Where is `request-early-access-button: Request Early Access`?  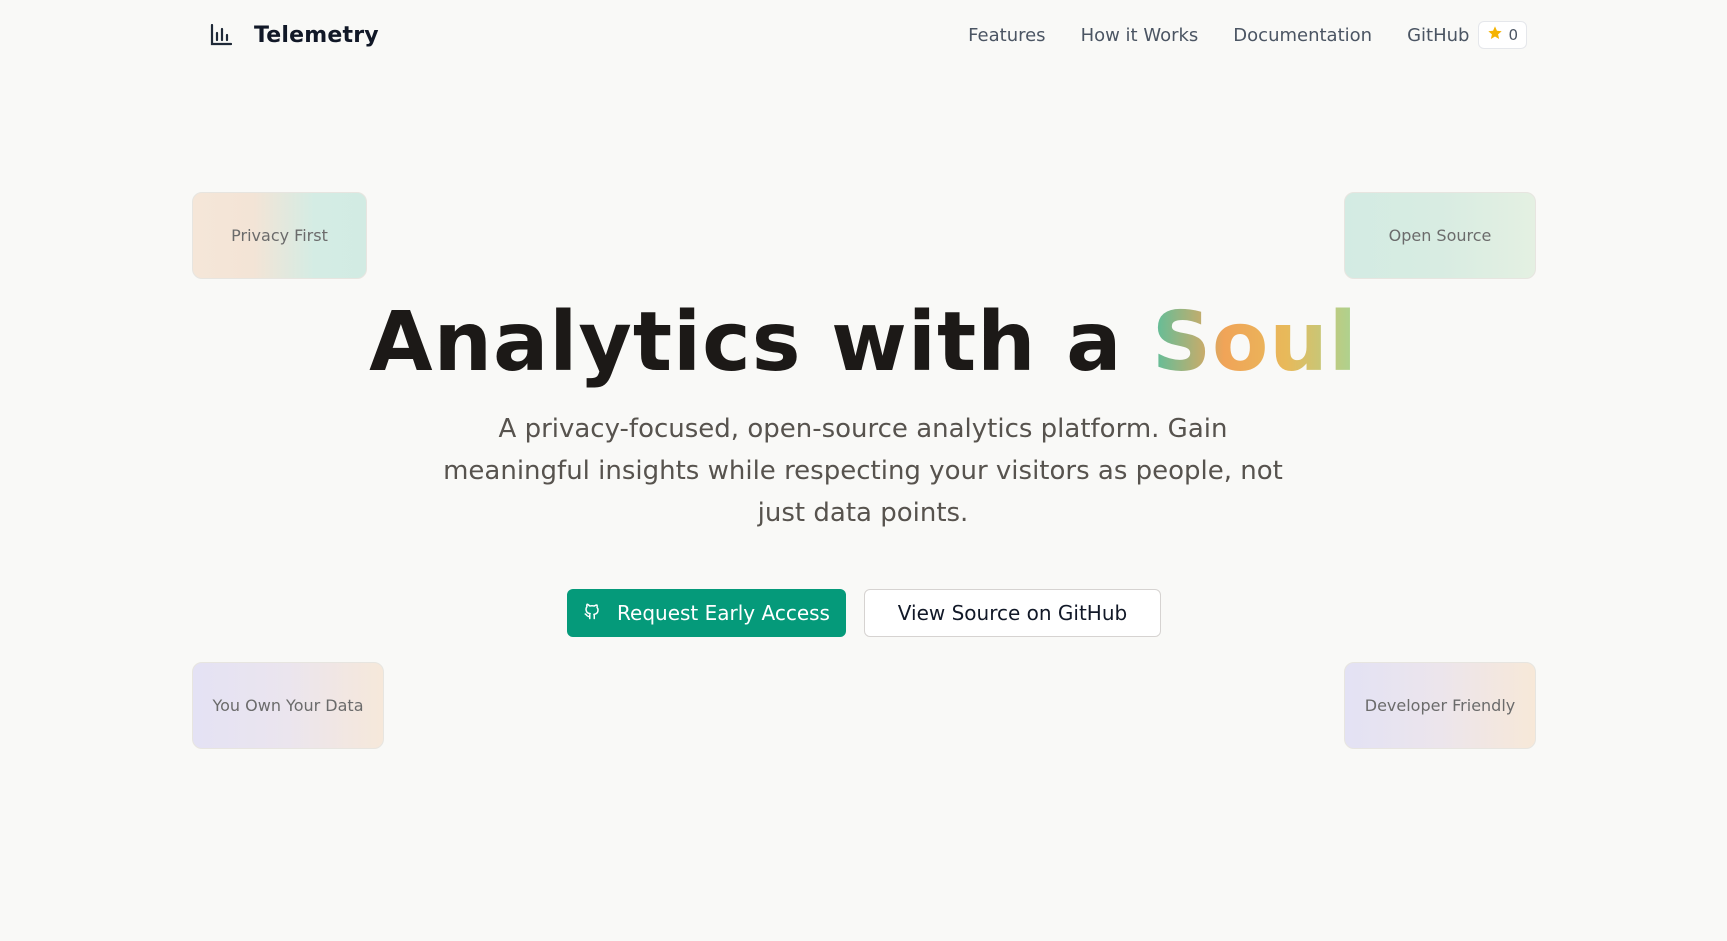 request-early-access-button: Request Early Access is located at coordinates (706, 613).